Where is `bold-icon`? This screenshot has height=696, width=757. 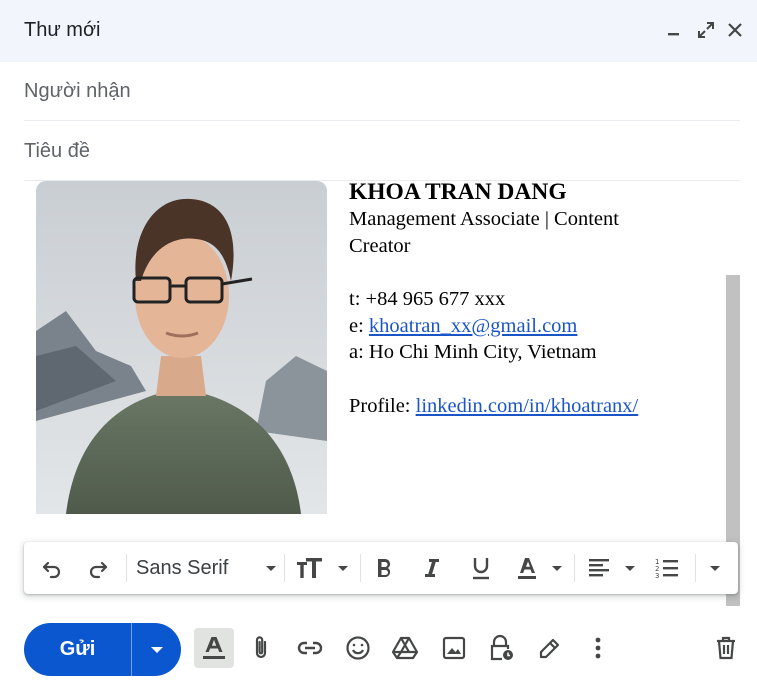
bold-icon is located at coordinates (384, 568).